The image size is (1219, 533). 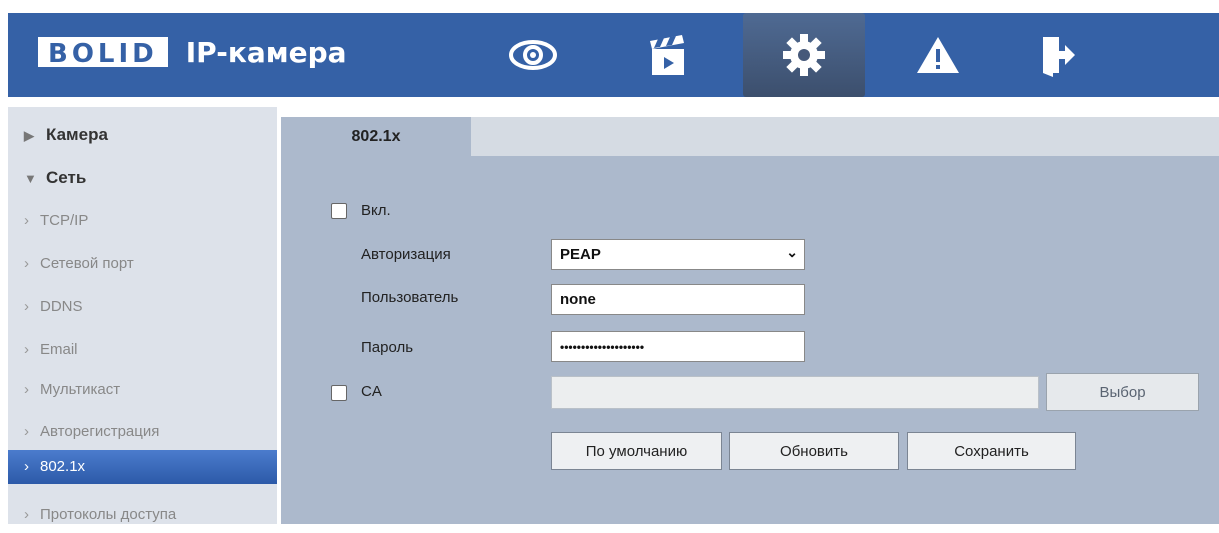 I want to click on nav-live-view, so click(x=533, y=55).